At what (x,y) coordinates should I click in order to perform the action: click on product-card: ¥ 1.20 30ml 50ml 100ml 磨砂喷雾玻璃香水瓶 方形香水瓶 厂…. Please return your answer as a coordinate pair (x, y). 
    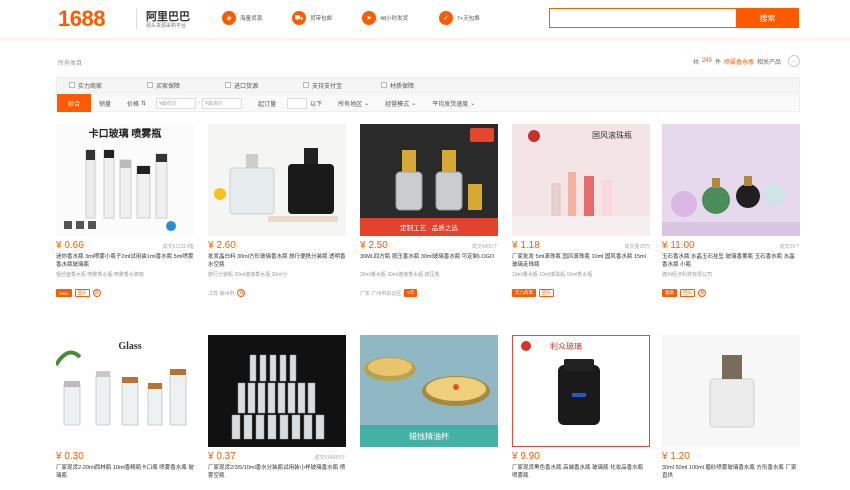
    Looking at the image, I should click on (731, 407).